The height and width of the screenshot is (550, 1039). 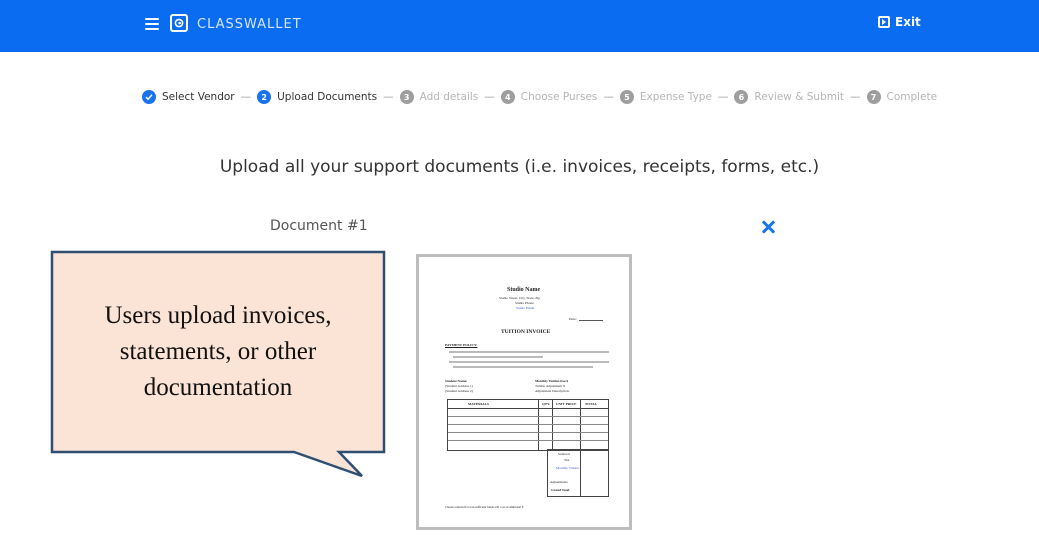 I want to click on step-select-vendor: Select Vendor, so click(x=188, y=97).